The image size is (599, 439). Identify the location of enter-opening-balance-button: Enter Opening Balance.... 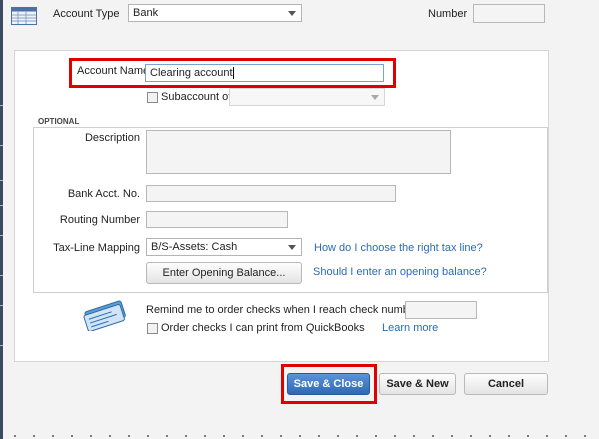
(224, 273).